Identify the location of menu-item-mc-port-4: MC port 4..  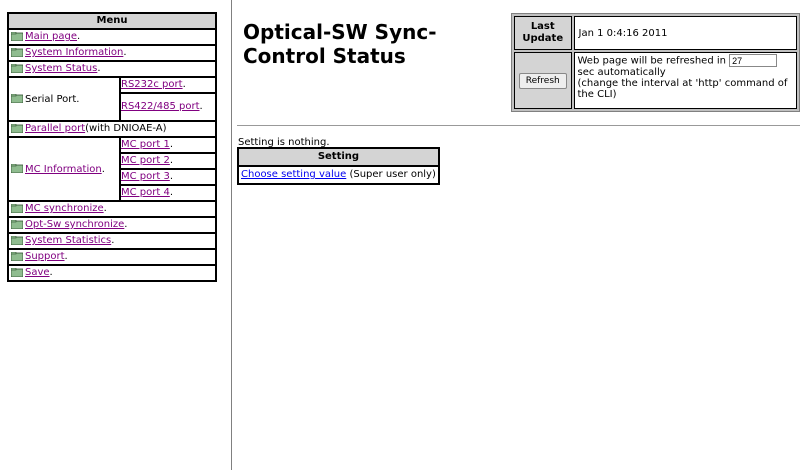
(168, 193).